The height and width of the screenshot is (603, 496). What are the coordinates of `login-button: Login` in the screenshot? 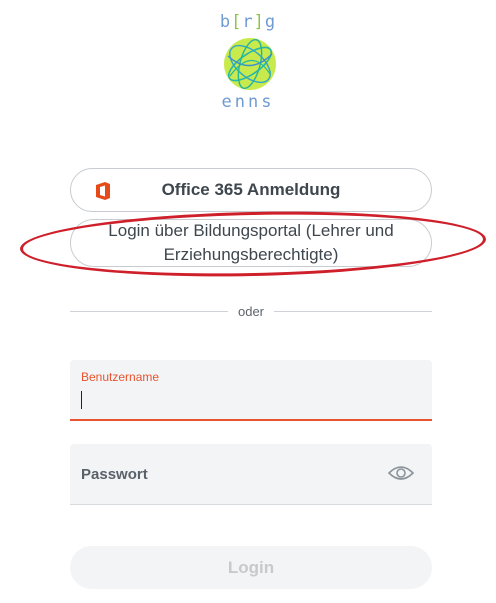 It's located at (251, 567).